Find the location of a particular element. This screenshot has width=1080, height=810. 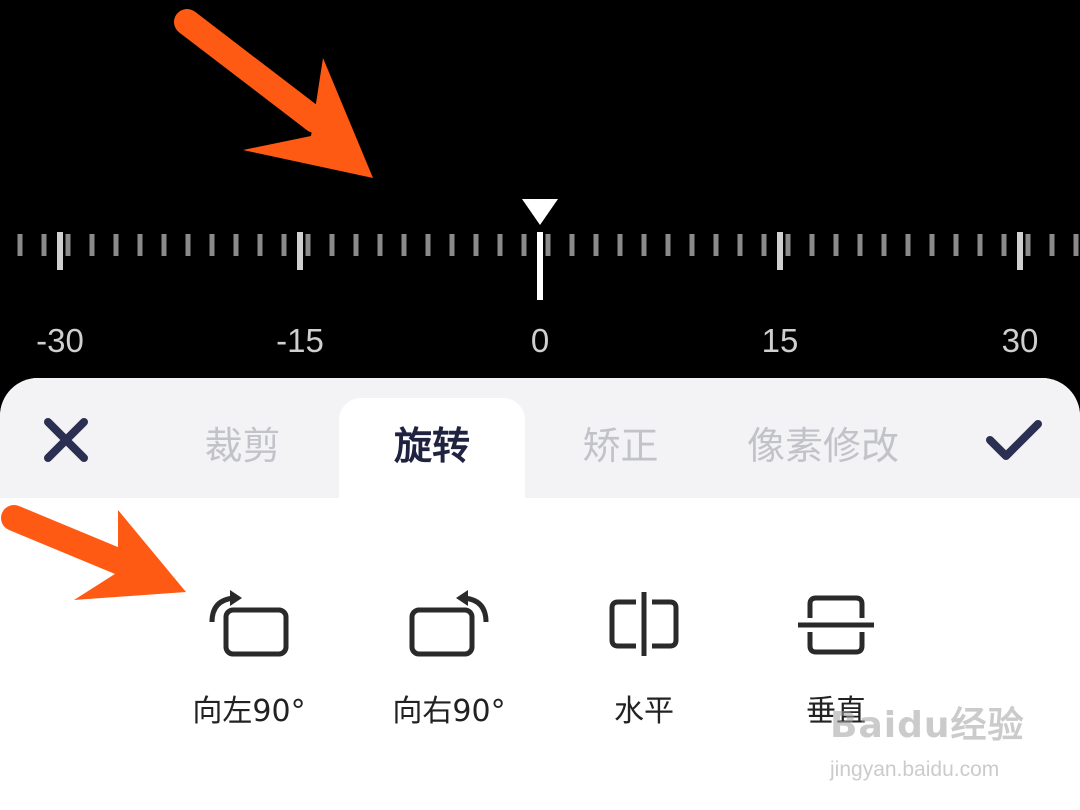

checkmark-icon is located at coordinates (1014, 440).